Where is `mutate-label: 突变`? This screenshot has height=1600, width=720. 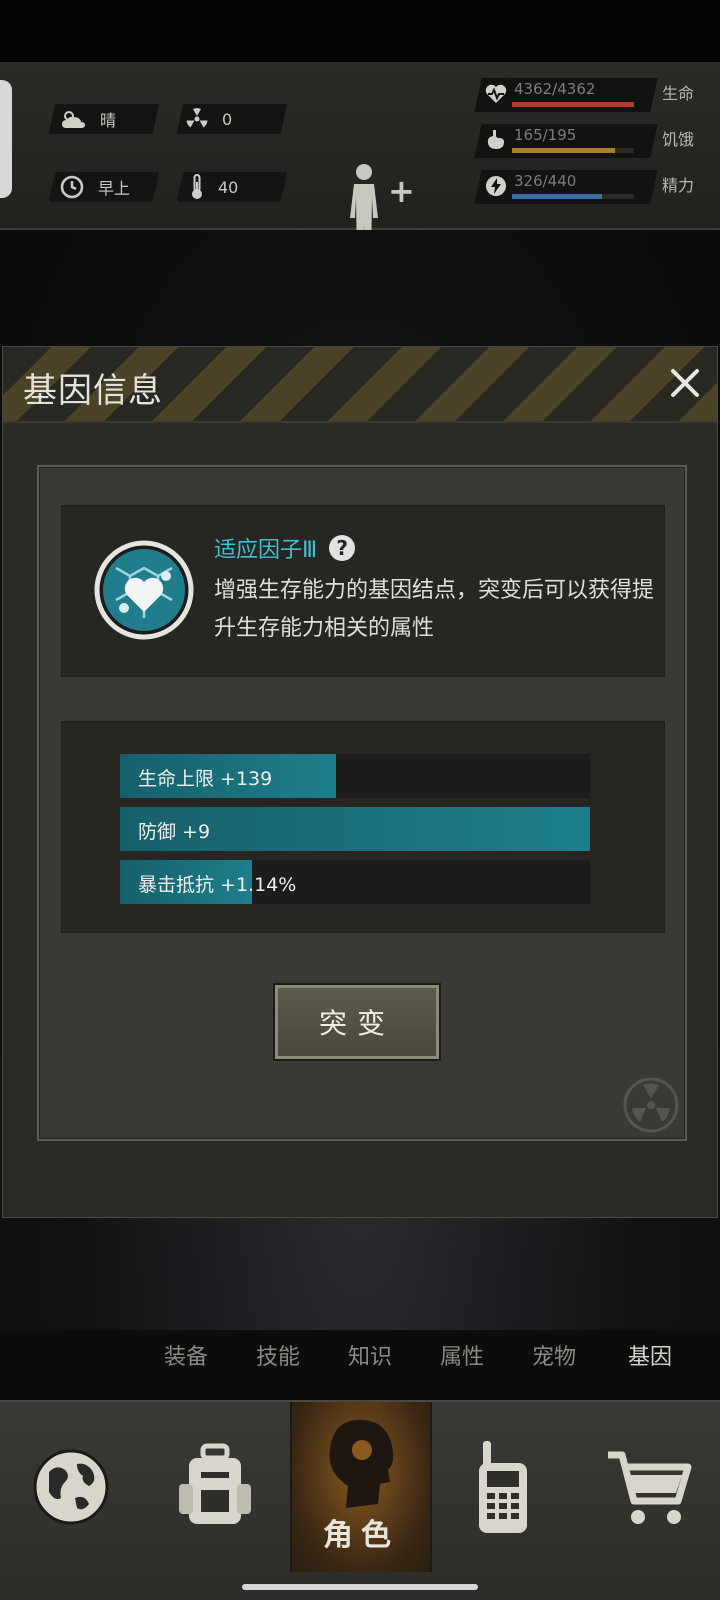 mutate-label: 突变 is located at coordinates (356, 1023).